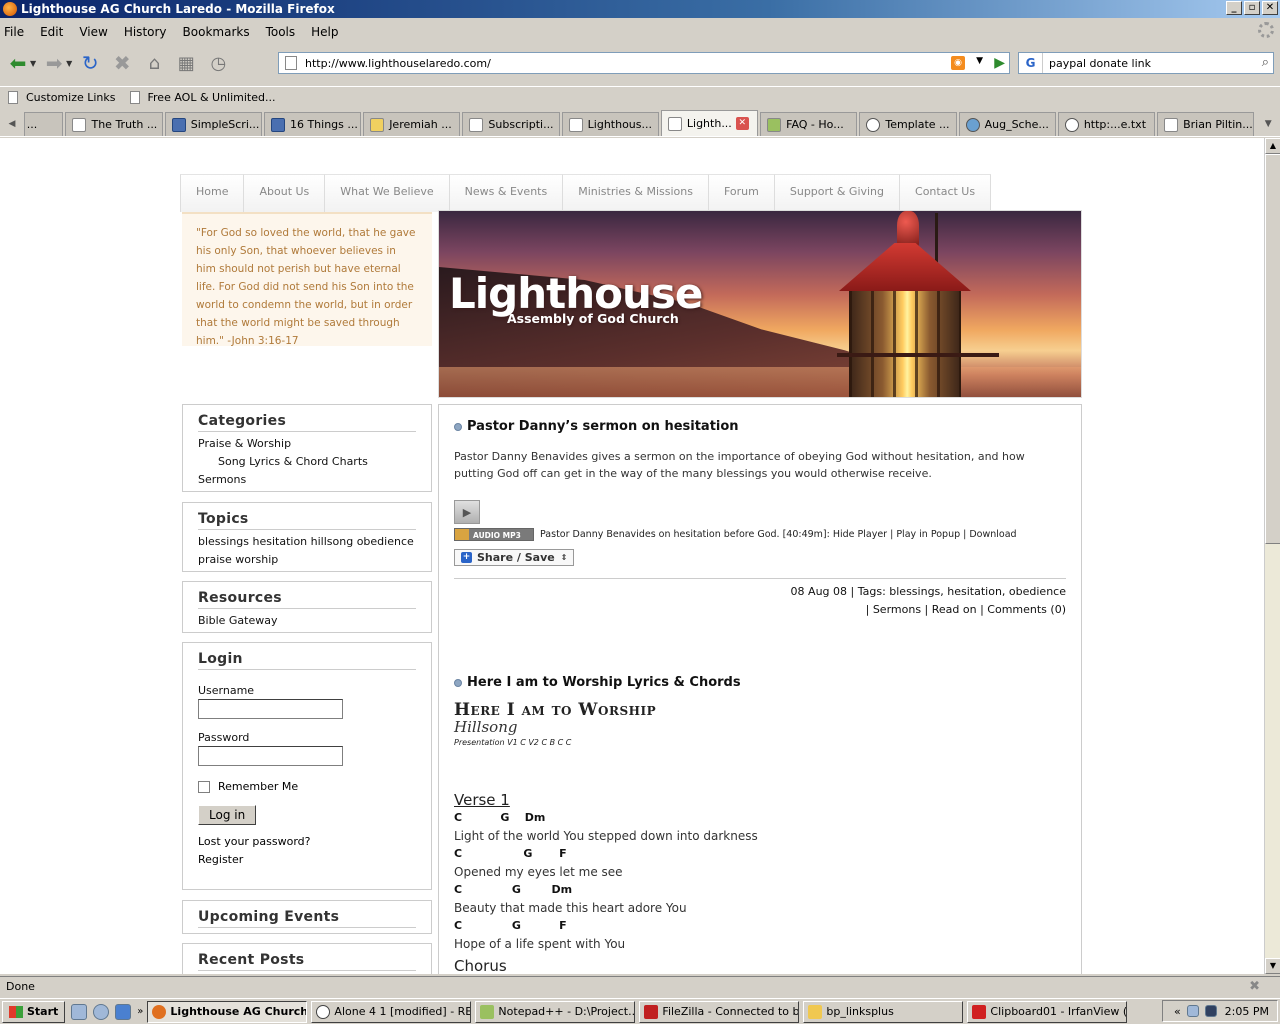  Describe the element at coordinates (603, 426) in the screenshot. I see `post-title-text: Pastor Danny’s sermon on hesitation` at that location.